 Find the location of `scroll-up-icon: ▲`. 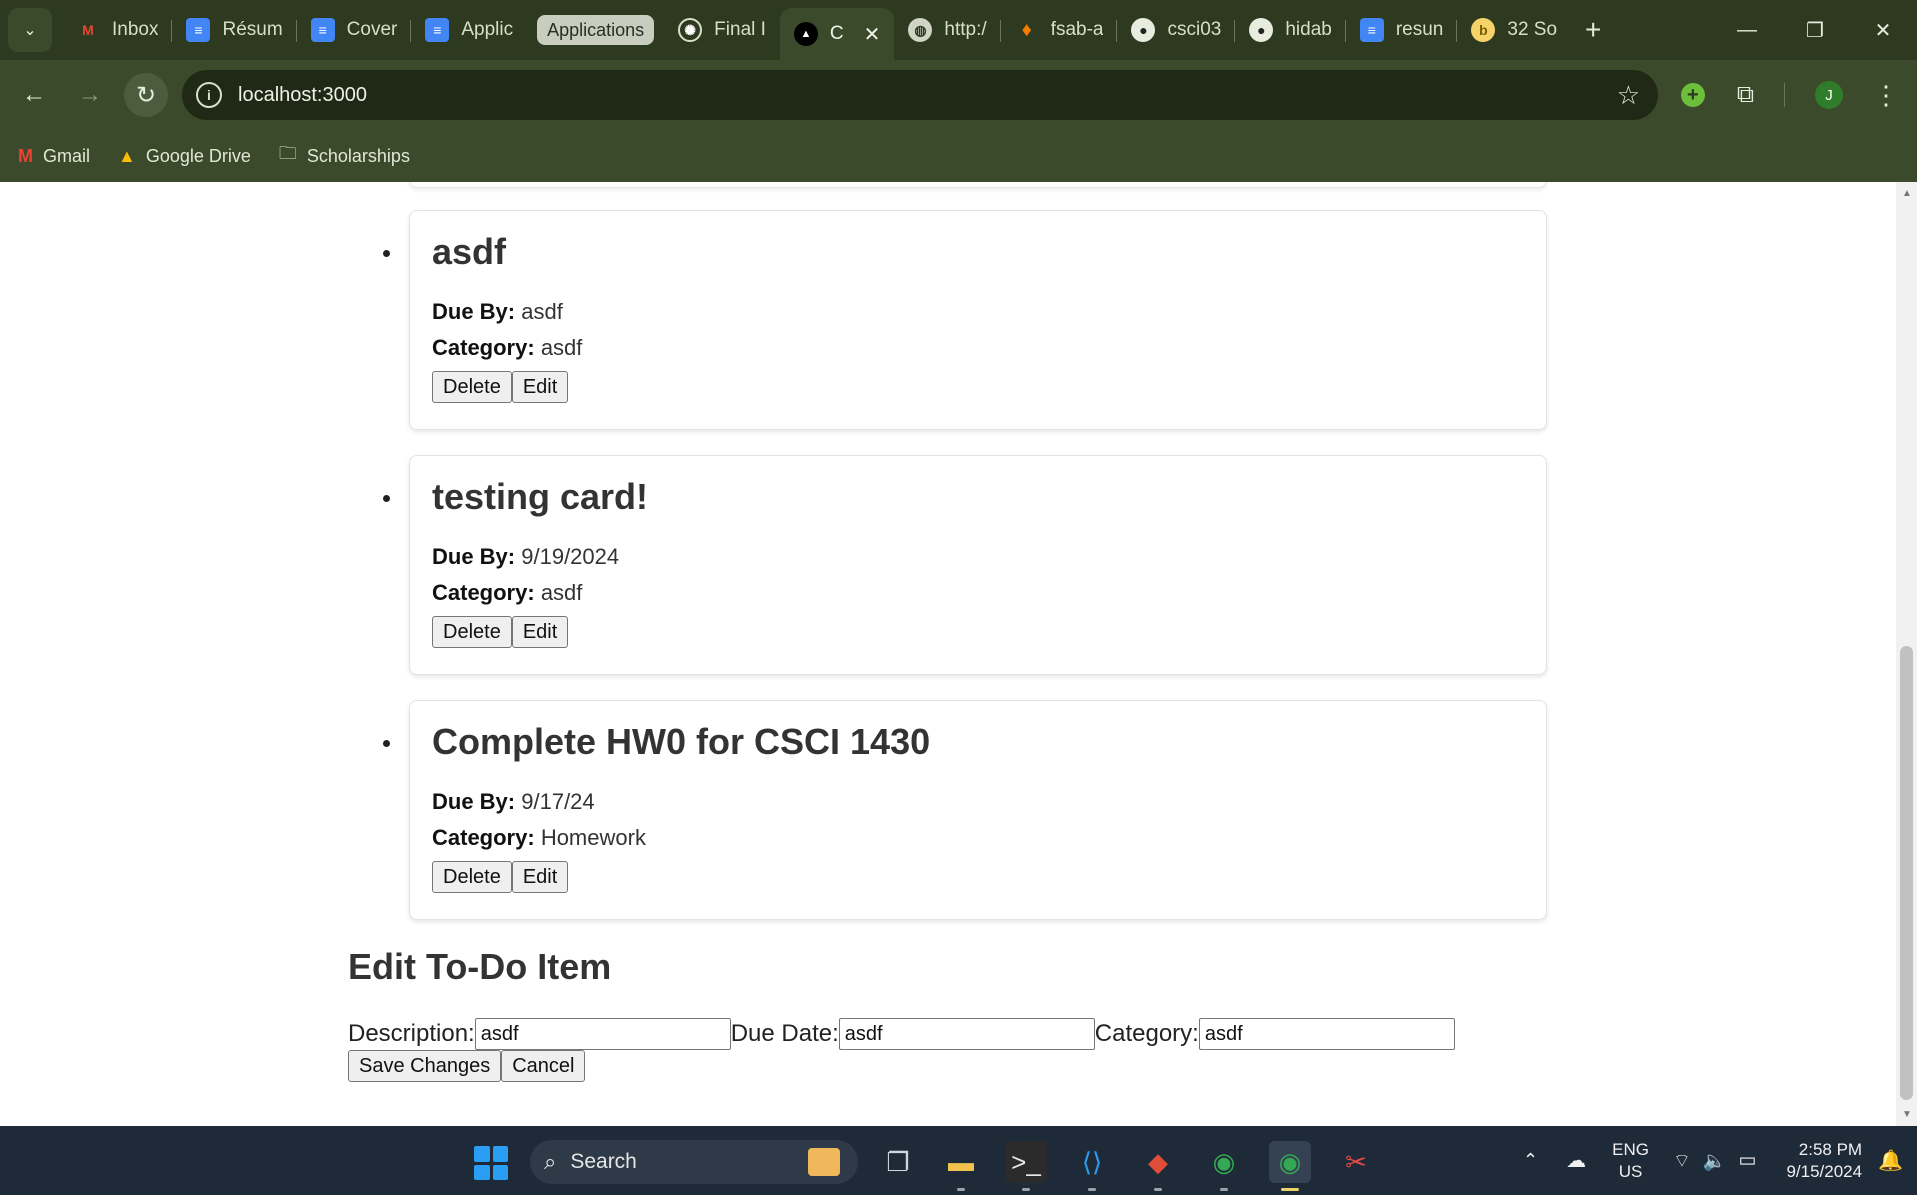

scroll-up-icon: ▲ is located at coordinates (1907, 193).